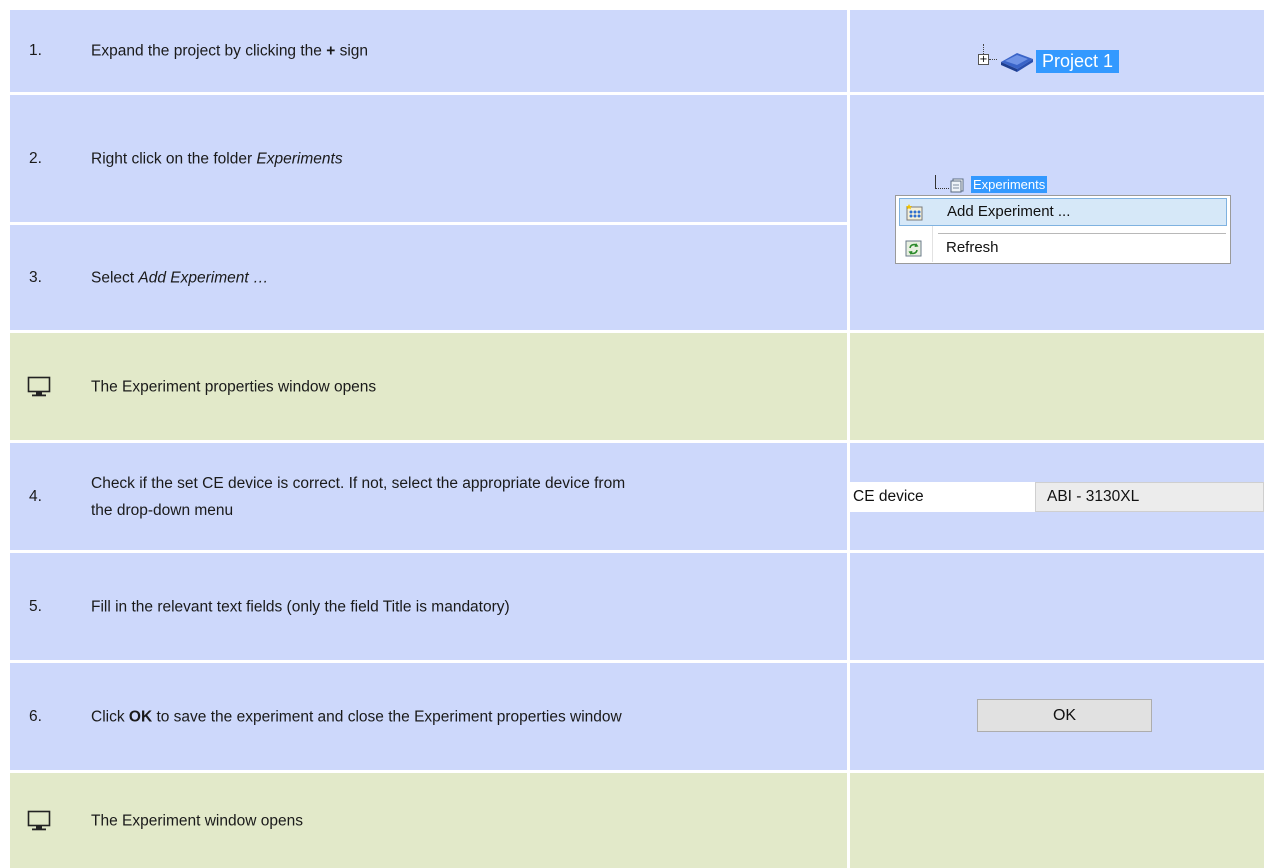  Describe the element at coordinates (1009, 184) in the screenshot. I see `experiments-folder-label: Experiments` at that location.